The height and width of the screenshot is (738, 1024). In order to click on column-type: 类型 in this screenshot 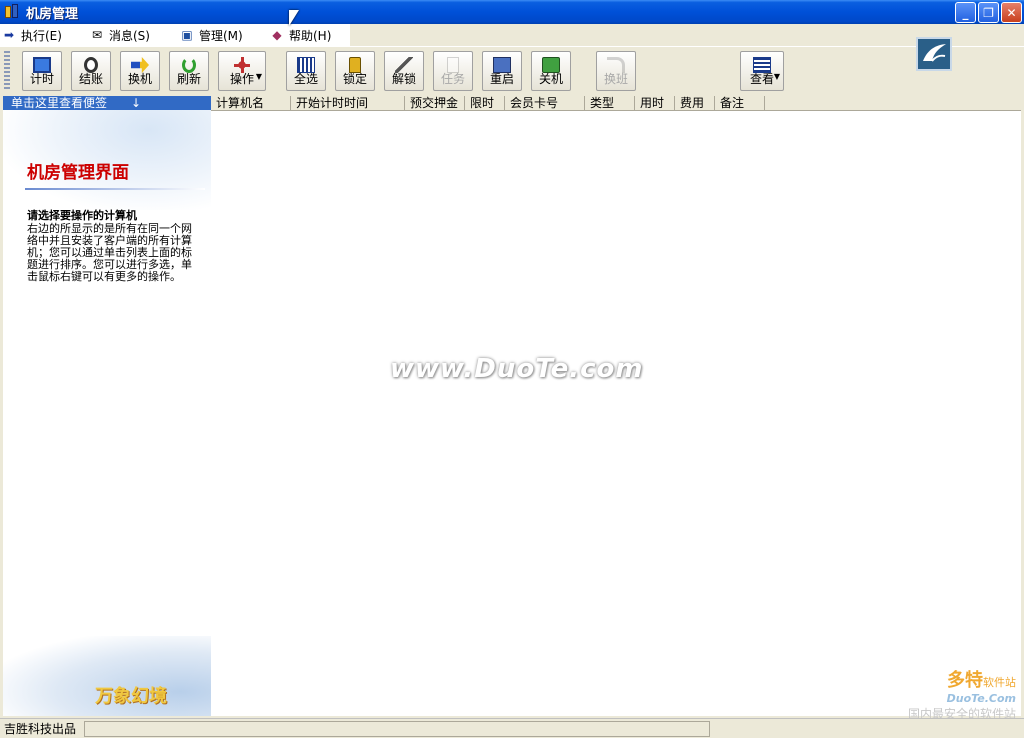, I will do `click(610, 103)`.